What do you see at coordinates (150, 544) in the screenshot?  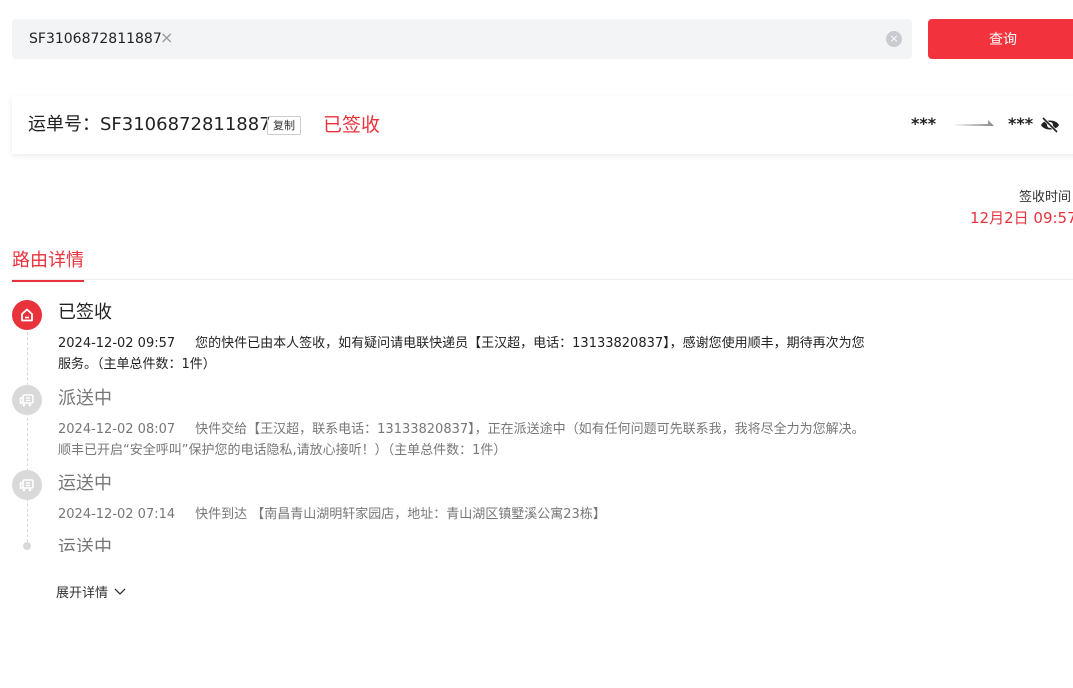 I see `timeline-clip: 运送中` at bounding box center [150, 544].